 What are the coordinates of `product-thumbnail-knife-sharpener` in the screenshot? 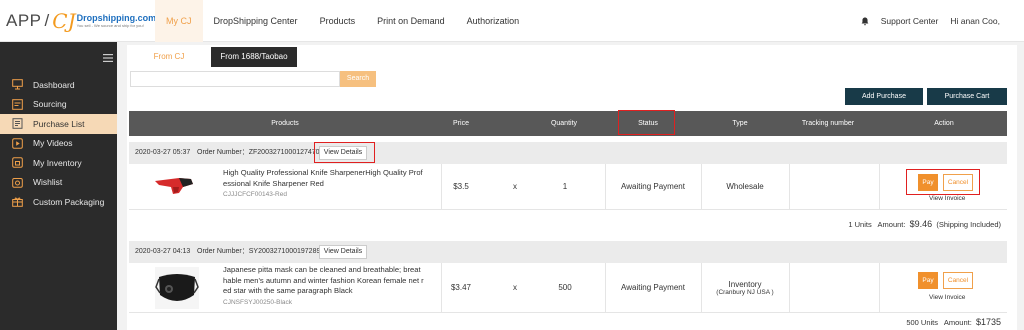 It's located at (174, 186).